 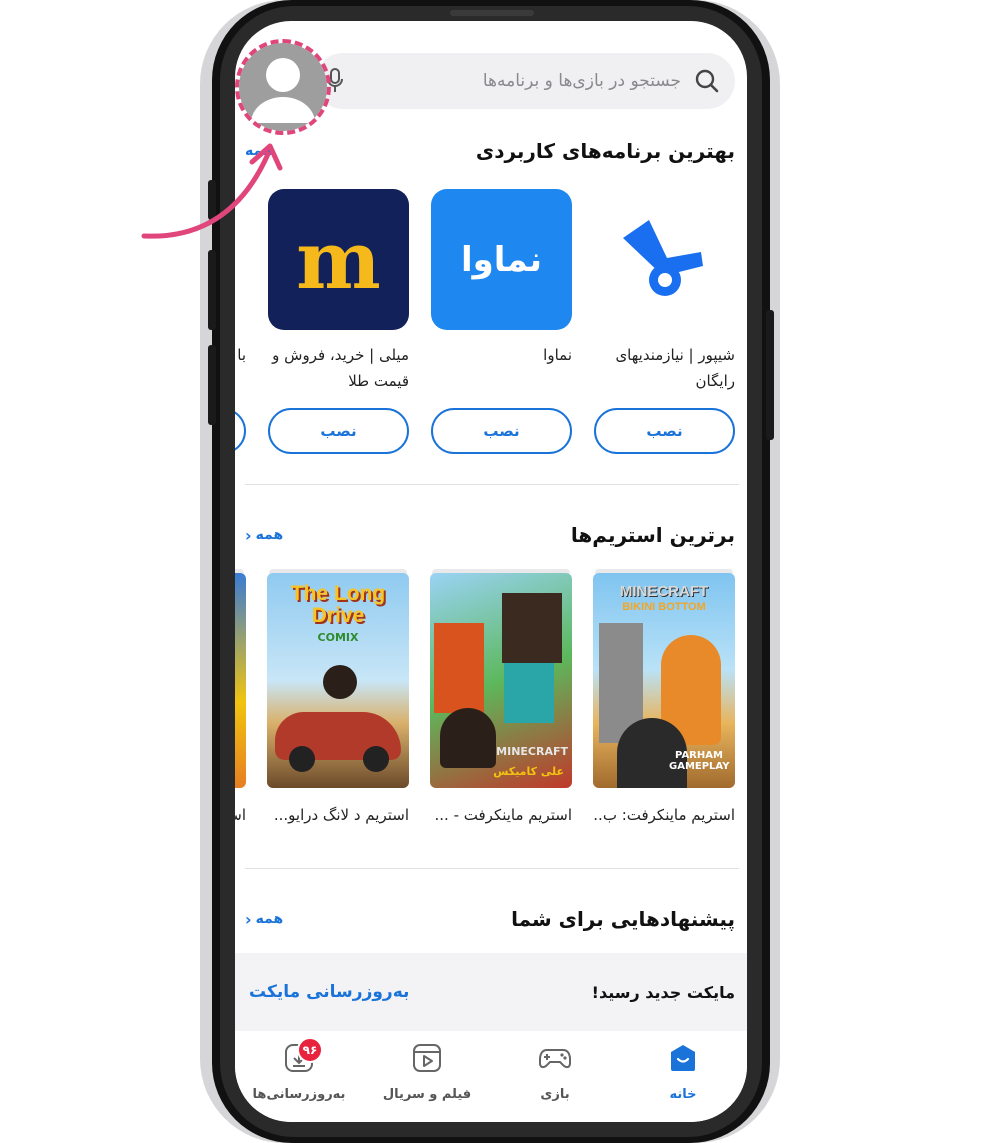 What do you see at coordinates (770, 375) in the screenshot?
I see `phone-power-button` at bounding box center [770, 375].